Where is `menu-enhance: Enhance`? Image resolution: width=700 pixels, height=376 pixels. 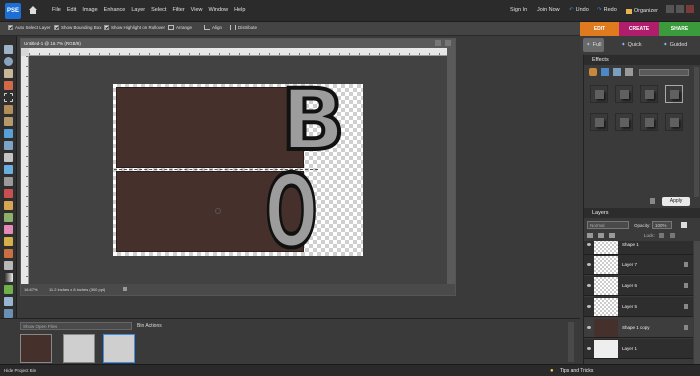
menu-enhance: Enhance is located at coordinates (115, 12).